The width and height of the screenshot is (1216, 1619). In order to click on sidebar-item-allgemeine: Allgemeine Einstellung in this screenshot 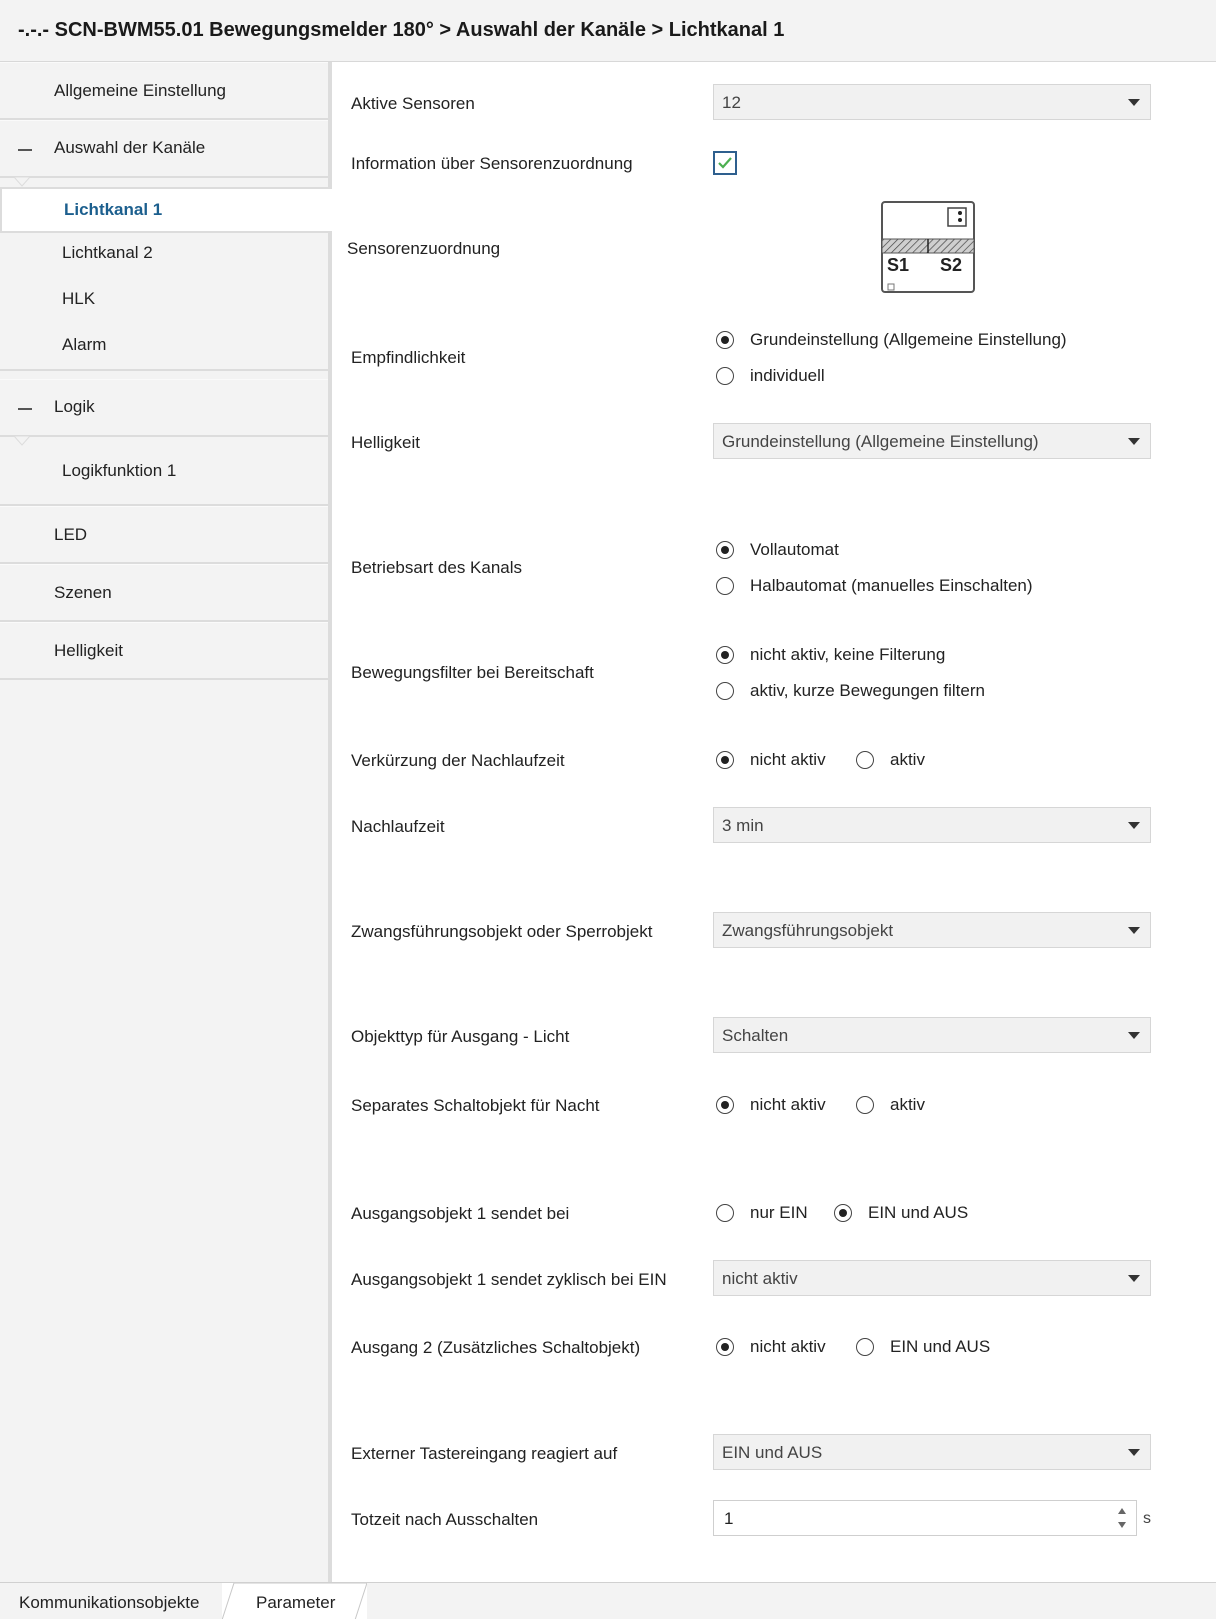, I will do `click(164, 91)`.